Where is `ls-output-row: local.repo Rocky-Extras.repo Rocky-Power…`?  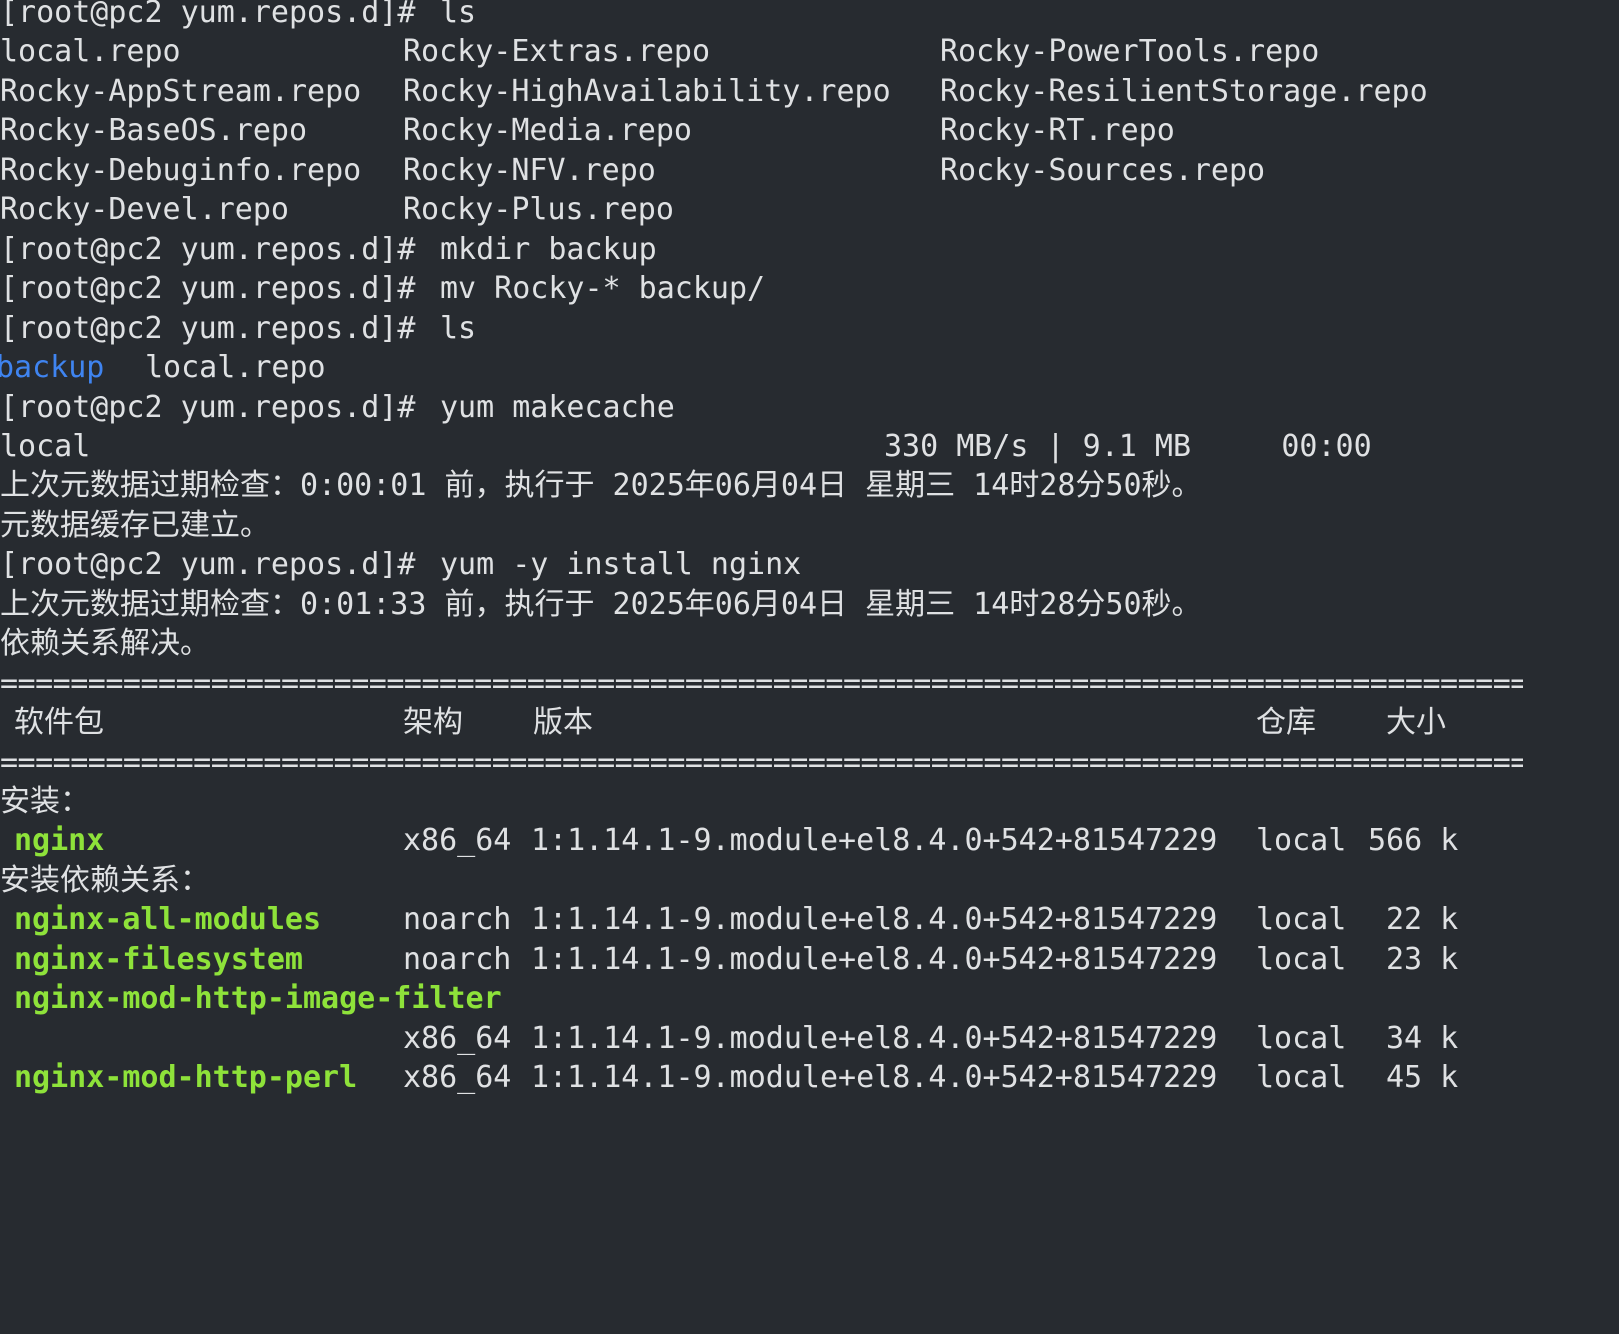 ls-output-row: local.repo Rocky-Extras.repo Rocky-Power… is located at coordinates (659, 51).